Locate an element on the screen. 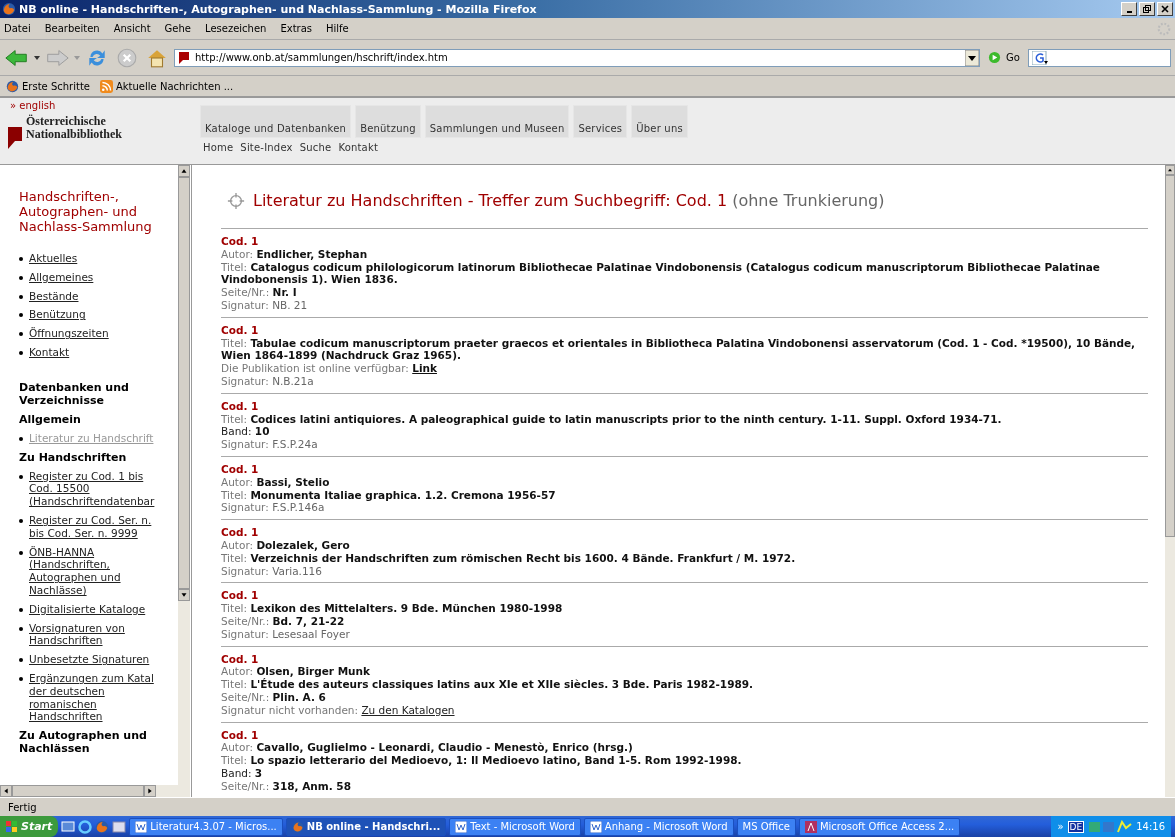 This screenshot has width=1175, height=837. clock: 14:16 is located at coordinates (1150, 826).